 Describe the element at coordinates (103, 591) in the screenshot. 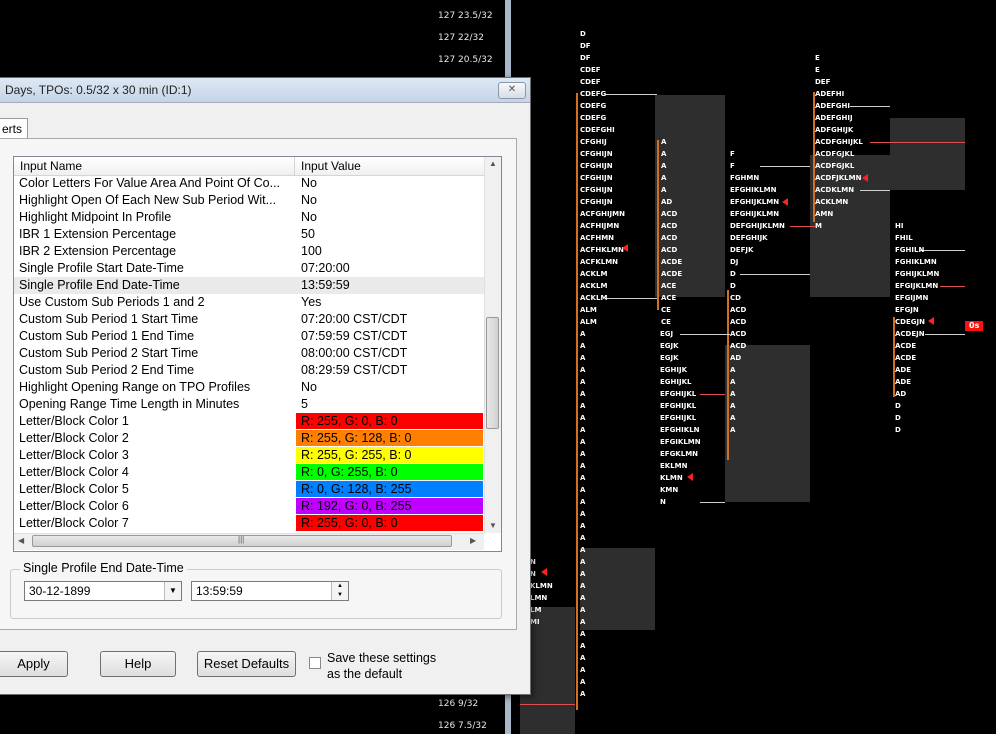

I see `date-picker: 30-12-1899 ▼` at that location.